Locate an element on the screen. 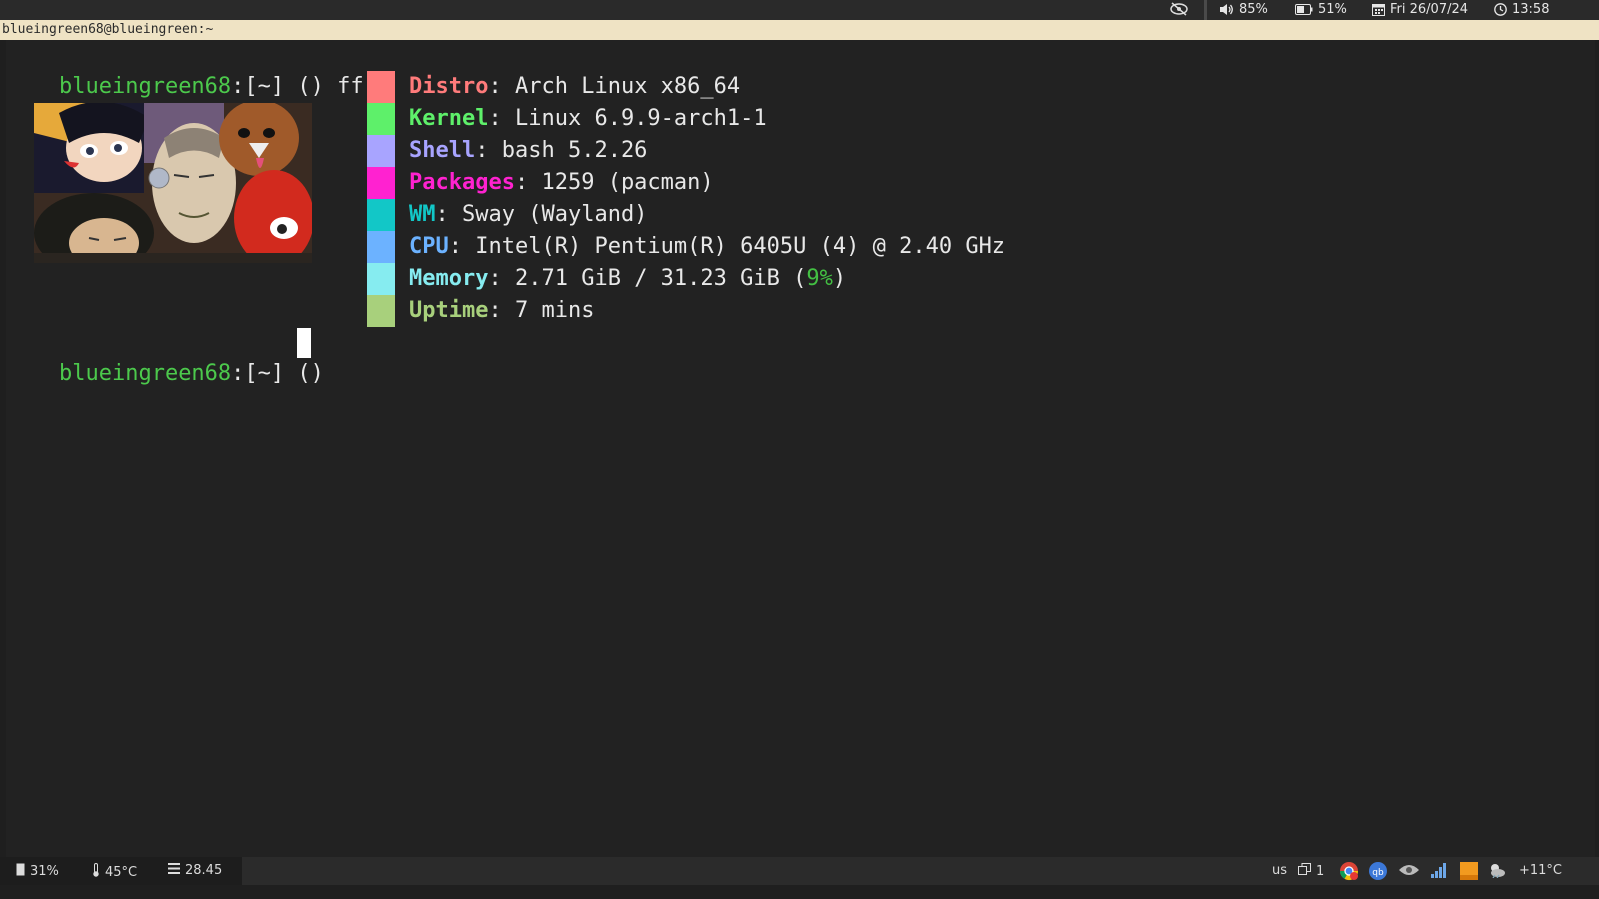 This screenshot has height=899, width=1599. cpu-widget: 31% is located at coordinates (37, 871).